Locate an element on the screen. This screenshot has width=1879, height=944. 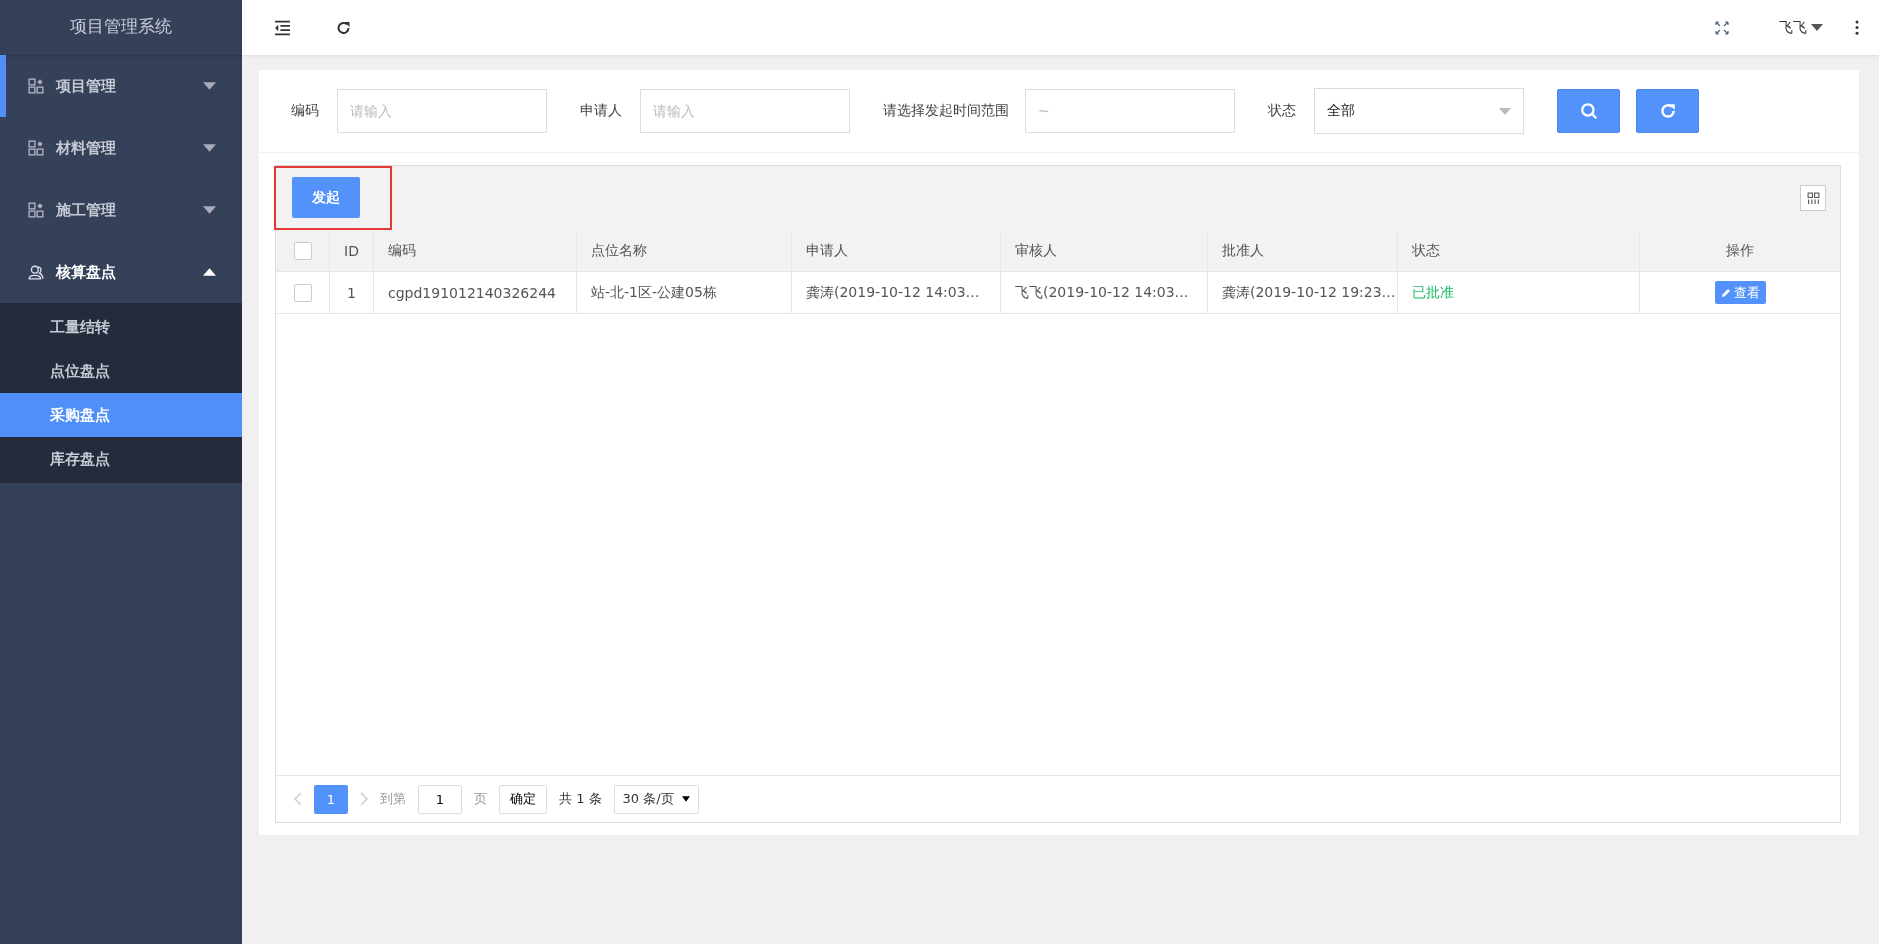
submenu-item: 库存盘点 is located at coordinates (121, 459).